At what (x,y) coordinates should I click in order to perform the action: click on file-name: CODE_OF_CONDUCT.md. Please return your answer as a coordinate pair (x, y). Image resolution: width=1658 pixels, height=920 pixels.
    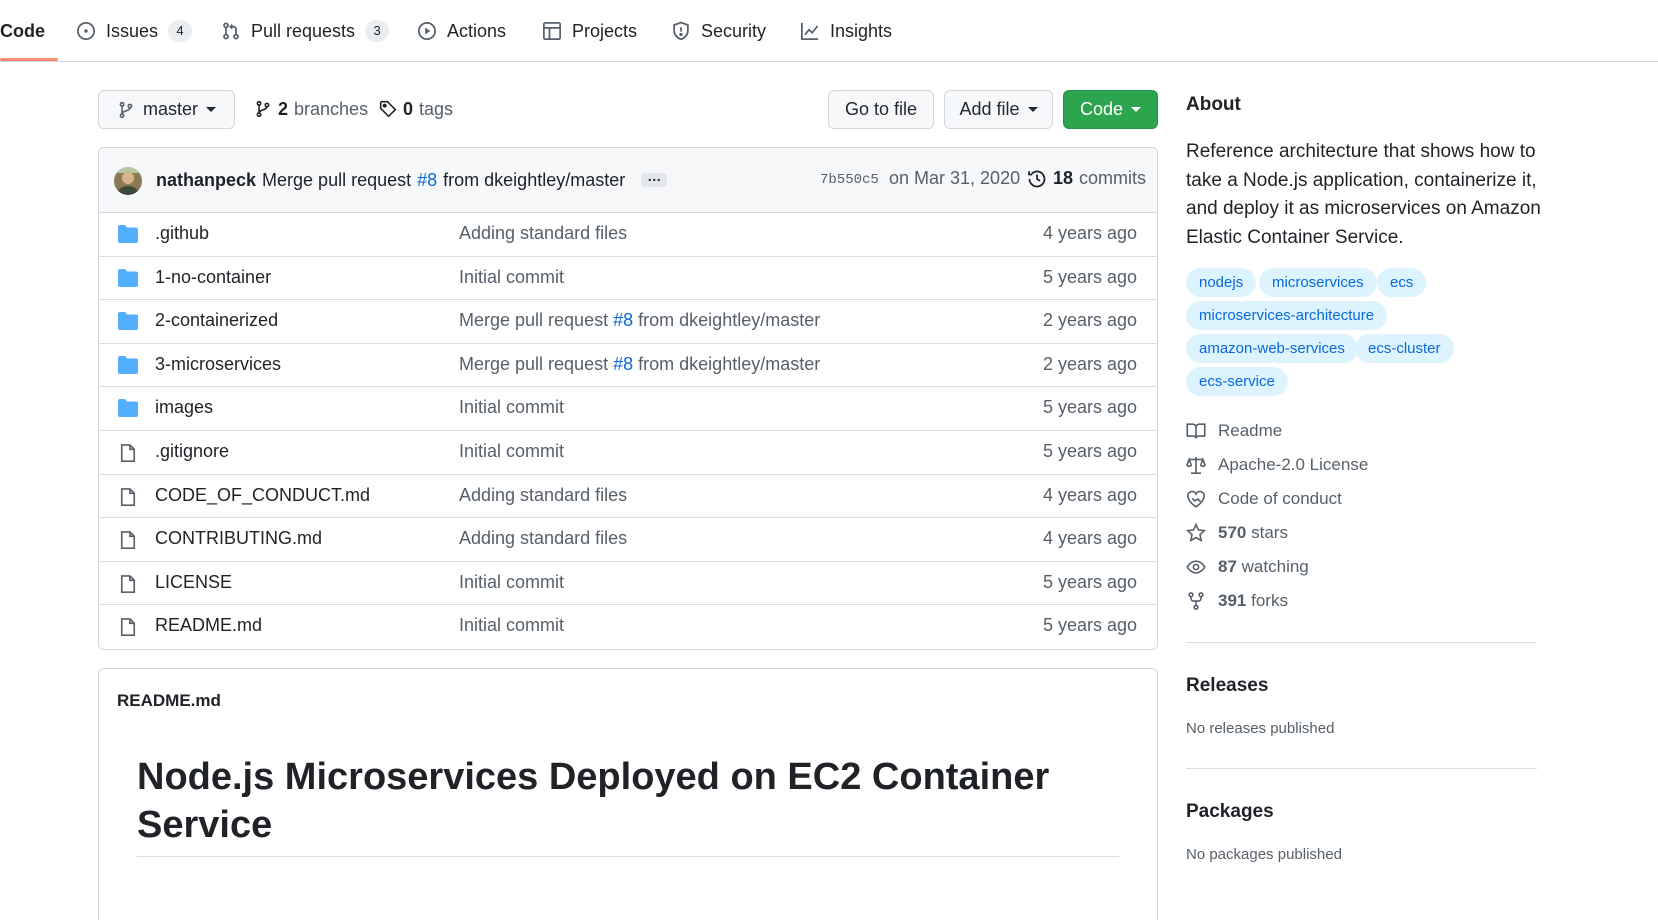
    Looking at the image, I should click on (262, 495).